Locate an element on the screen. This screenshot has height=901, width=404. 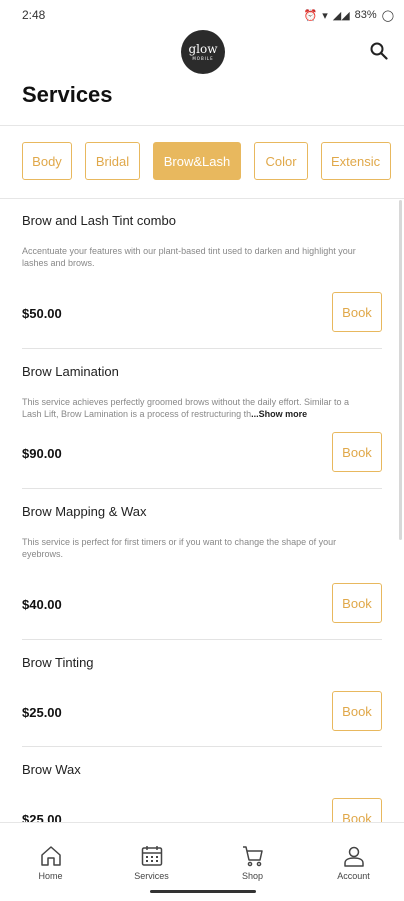
home-icon is located at coordinates (50, 856).